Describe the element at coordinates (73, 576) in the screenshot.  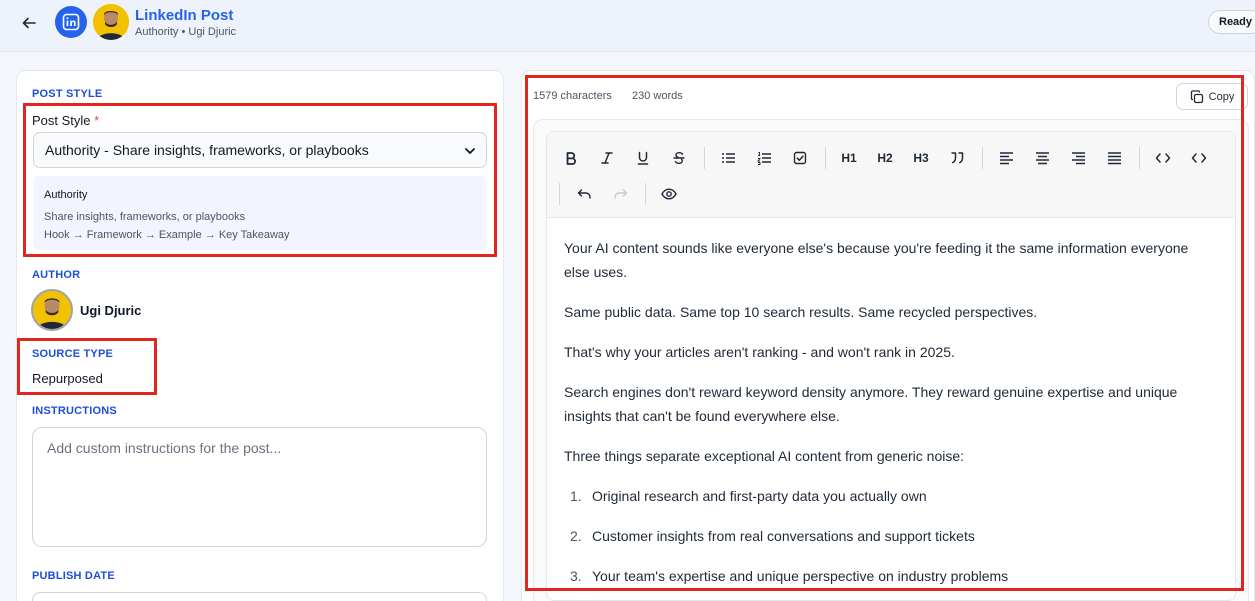
I see `publish-date-section-label: PUBLISH DATE` at that location.